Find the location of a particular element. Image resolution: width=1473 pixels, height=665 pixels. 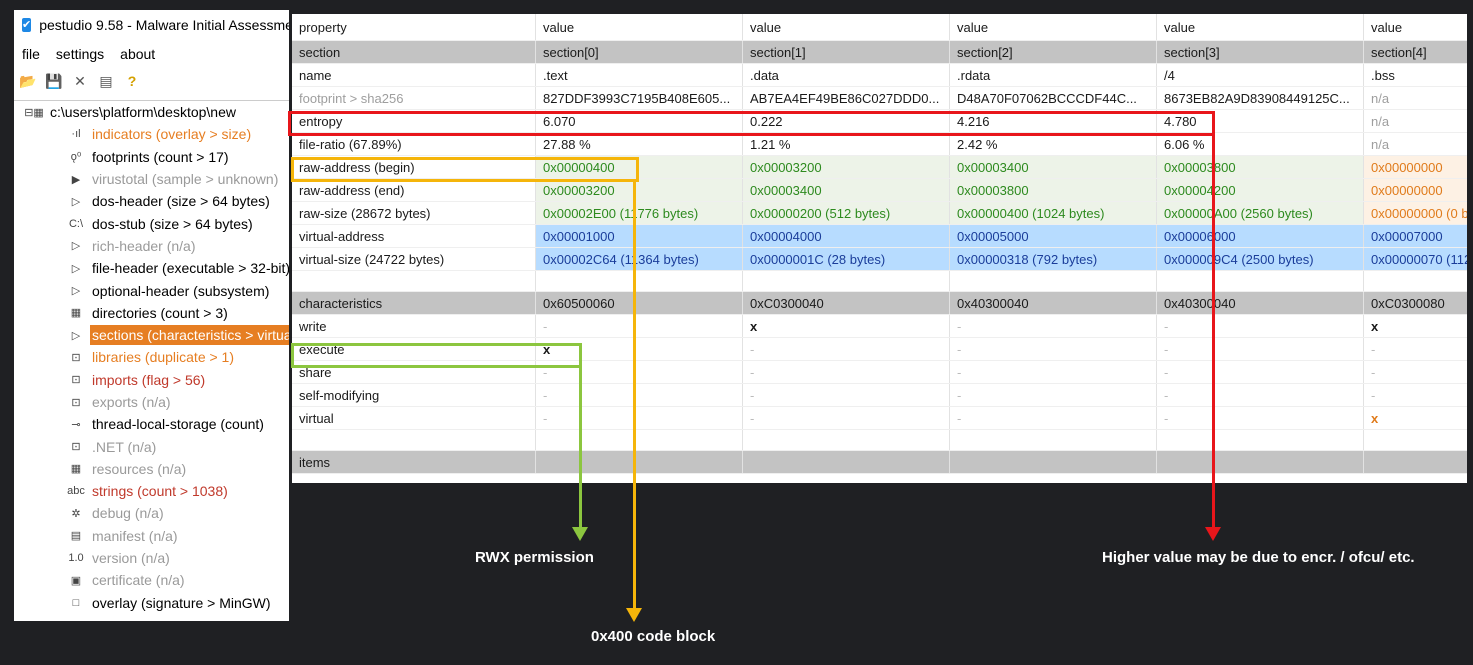

tree-item: ▷ sections (characteristics > virtual) is located at coordinates (151, 335).